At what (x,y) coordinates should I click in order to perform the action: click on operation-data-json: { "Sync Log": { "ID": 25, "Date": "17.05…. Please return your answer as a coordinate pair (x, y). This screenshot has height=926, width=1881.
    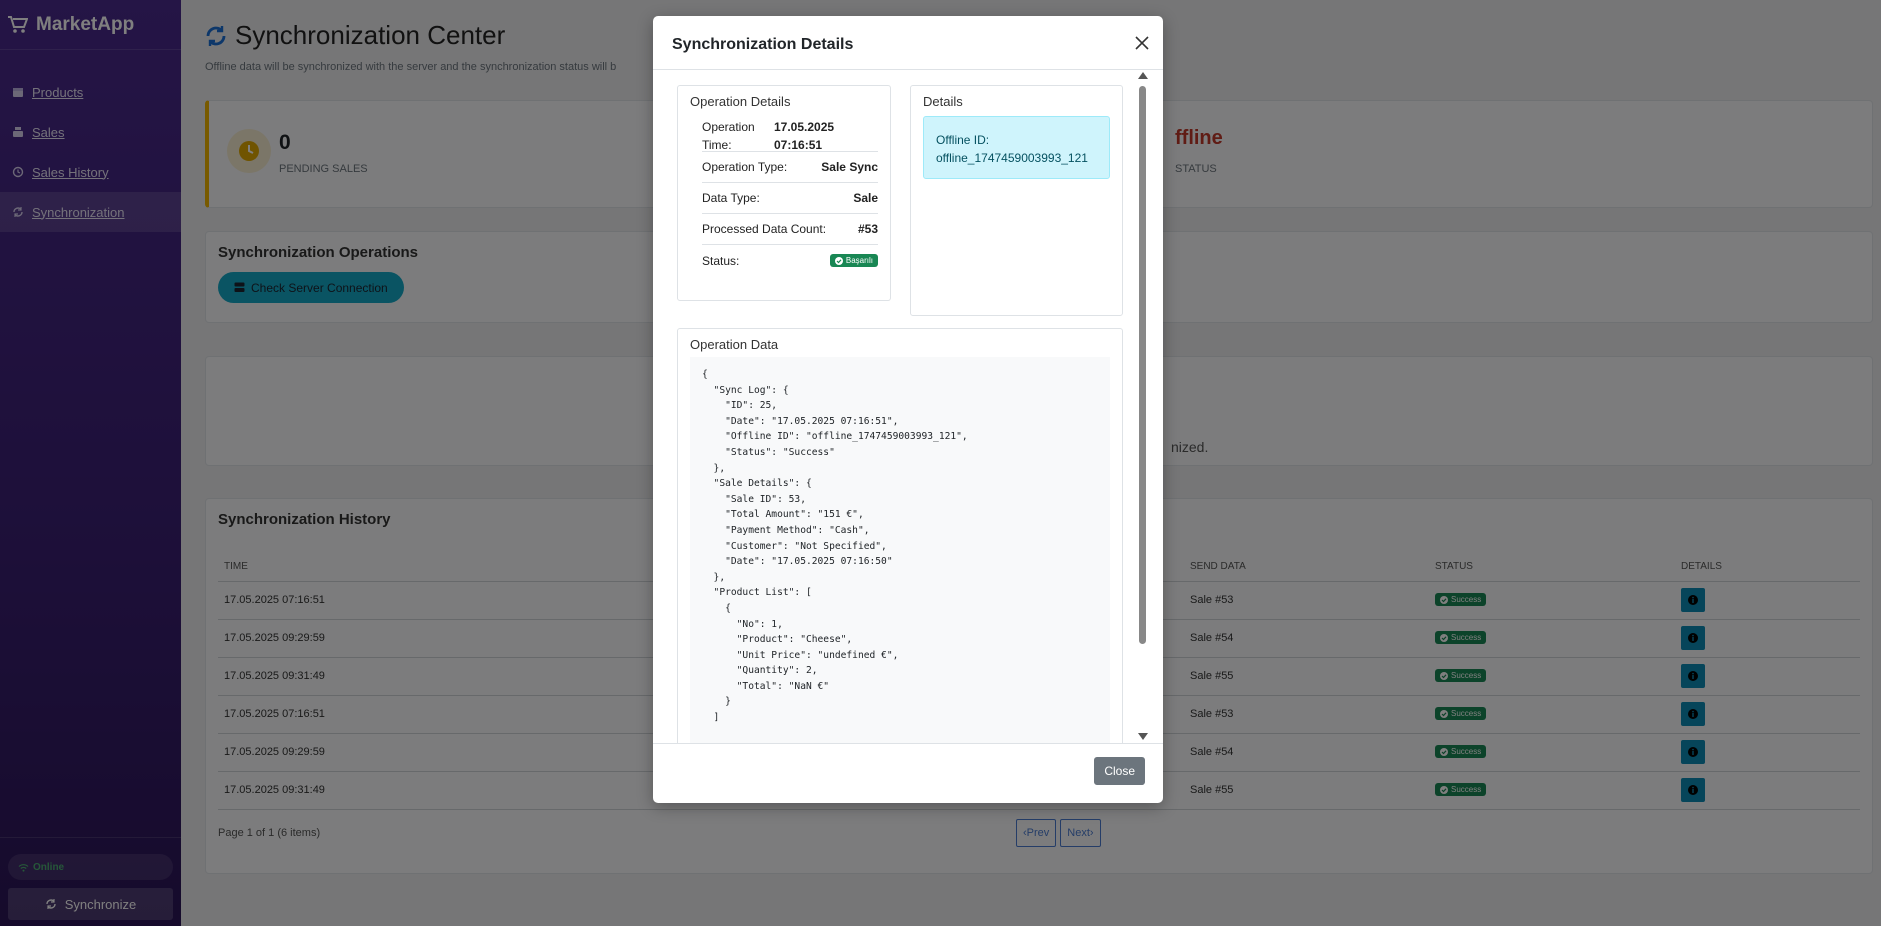
    Looking at the image, I should click on (900, 550).